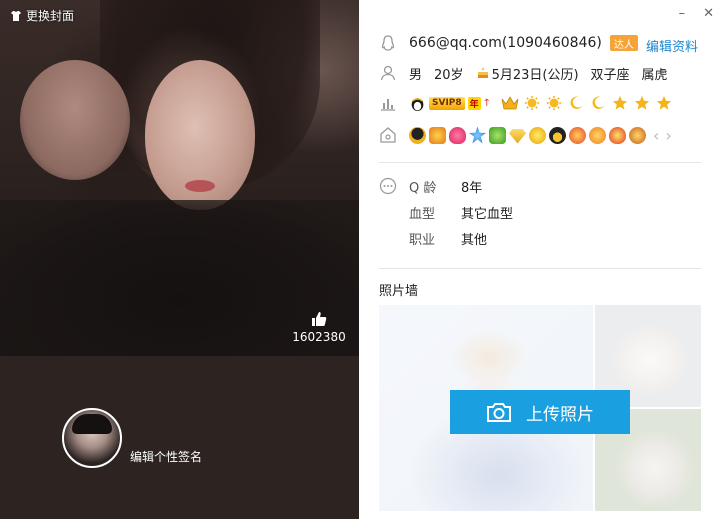  I want to click on star-badge-icon, so click(477, 135).